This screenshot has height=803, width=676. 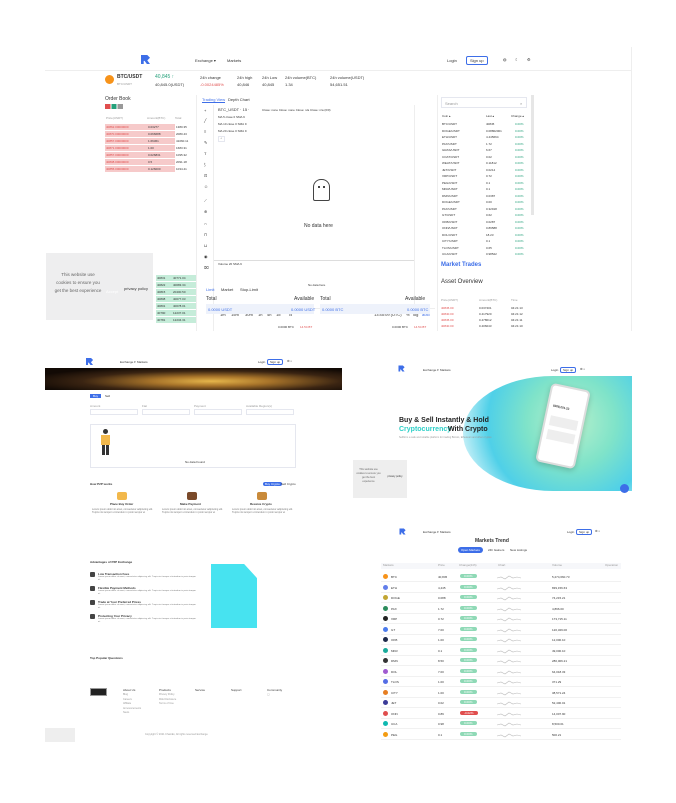 I want to click on bid-row: 40781 12234.31, so click(x=176, y=320).